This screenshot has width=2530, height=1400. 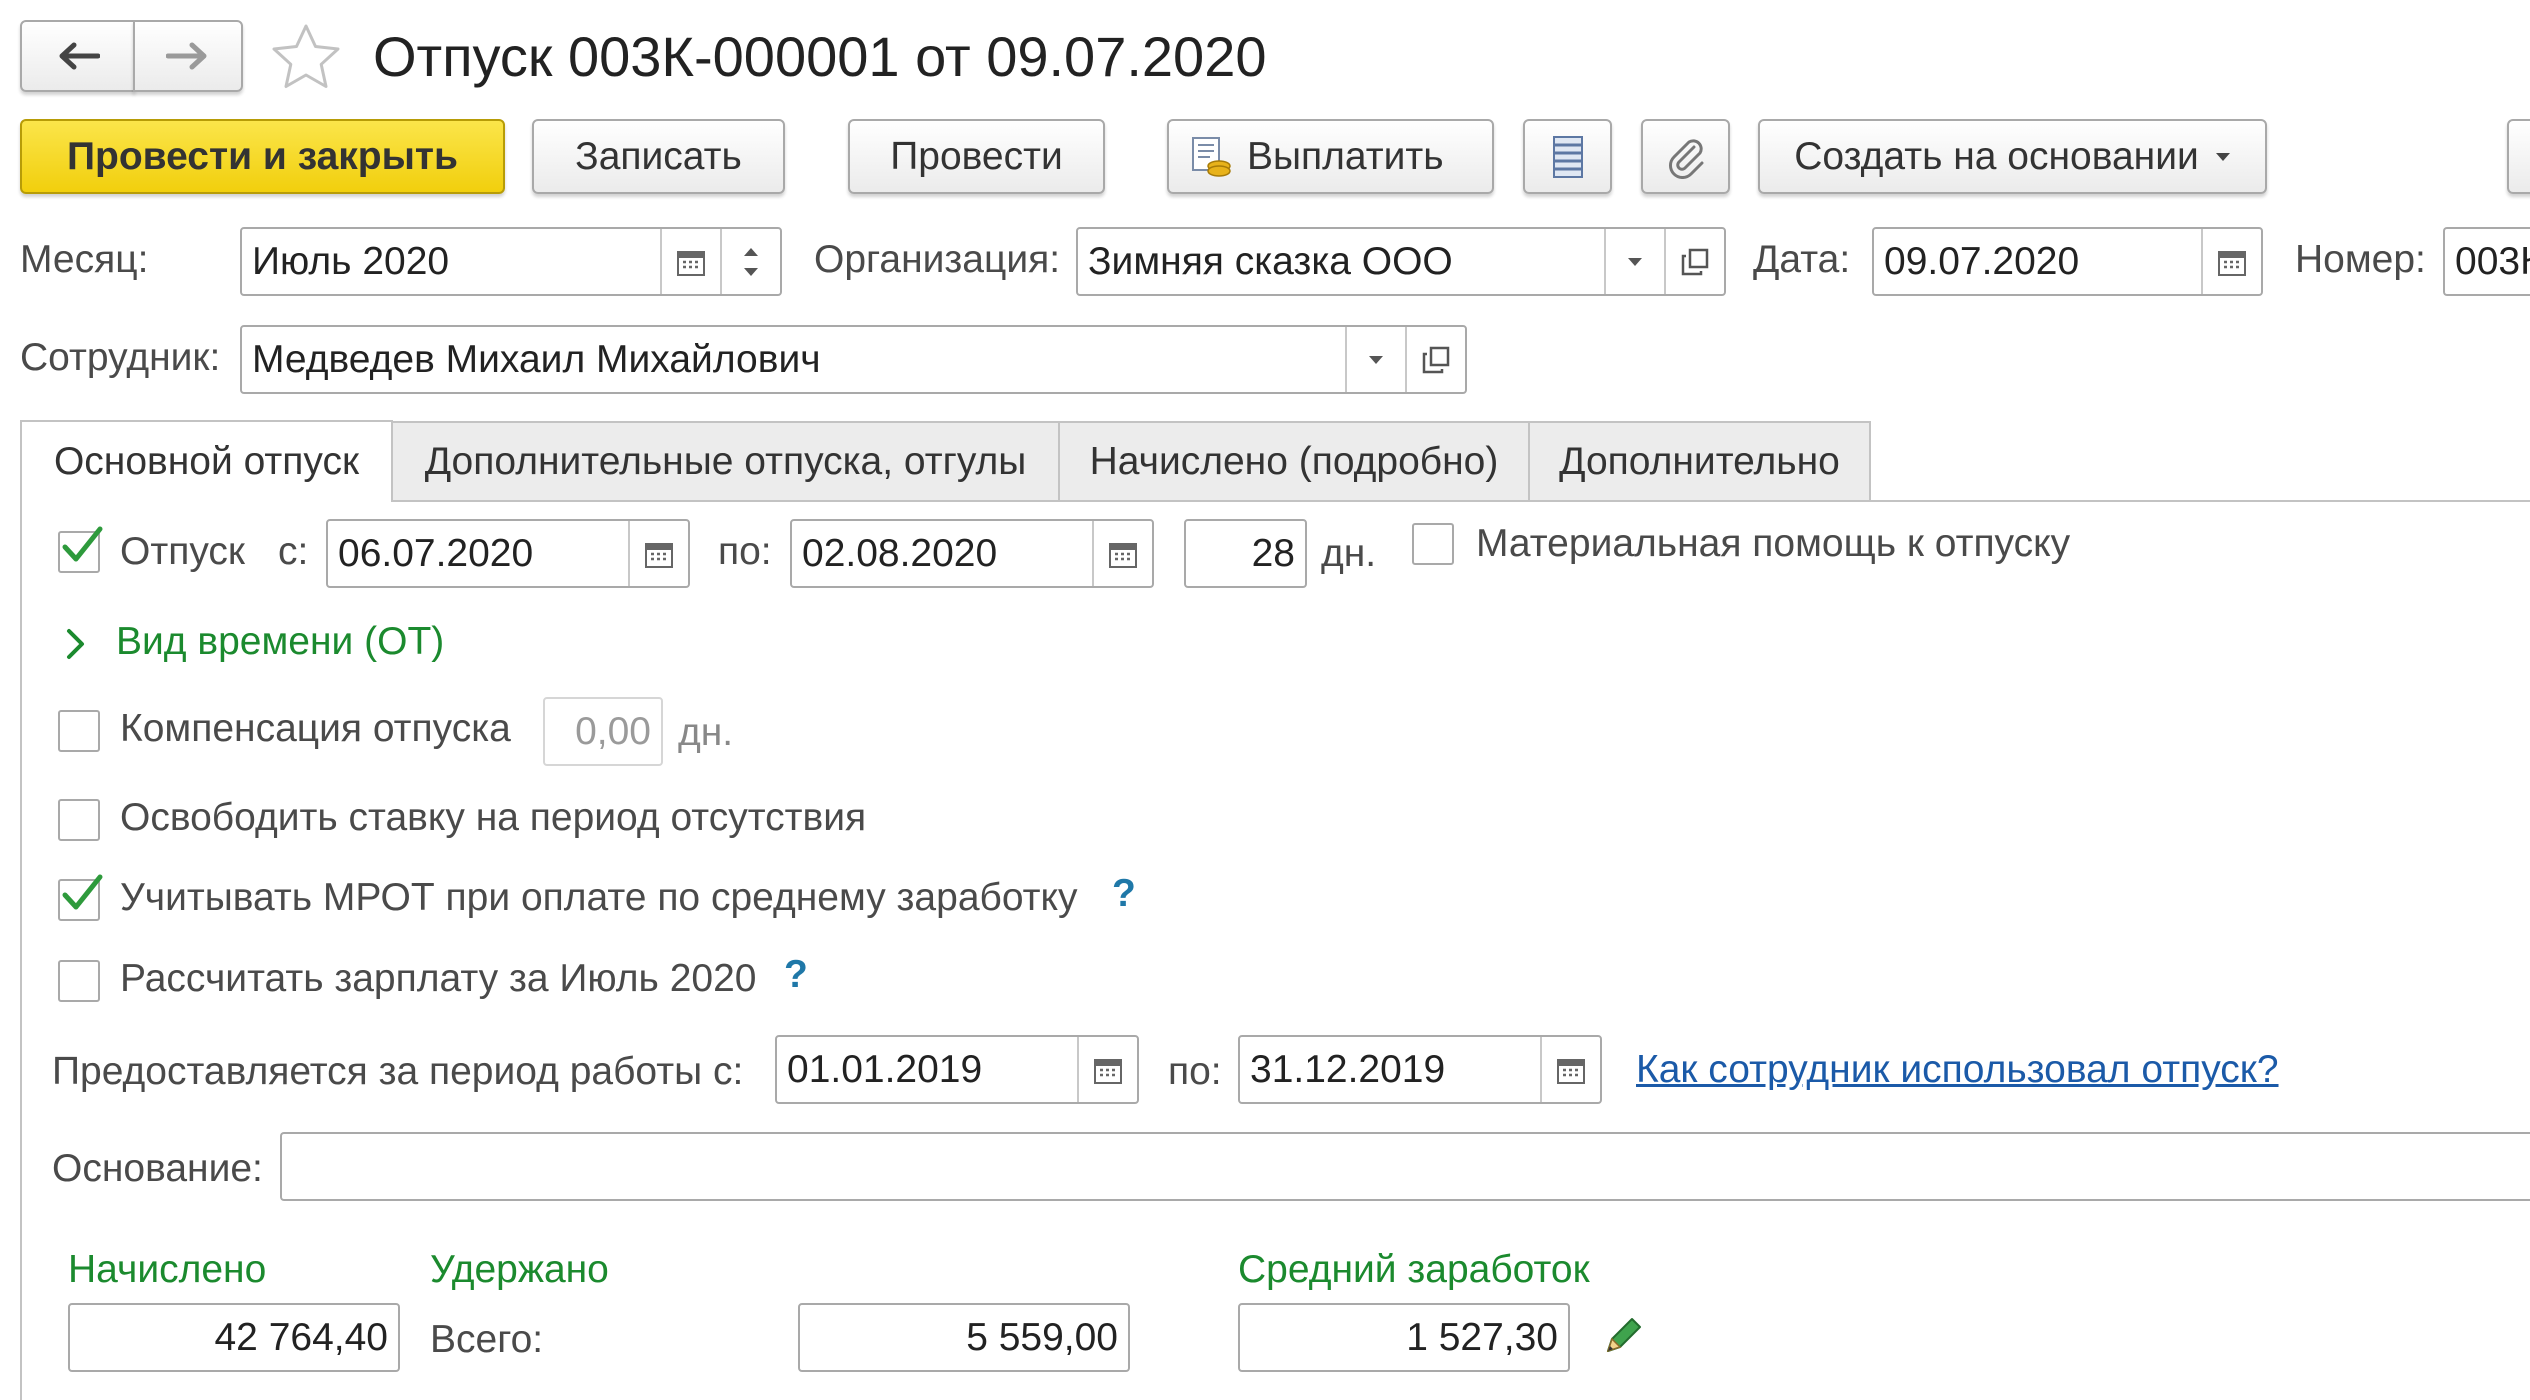 What do you see at coordinates (751, 251) in the screenshot?
I see `spin-up-icon` at bounding box center [751, 251].